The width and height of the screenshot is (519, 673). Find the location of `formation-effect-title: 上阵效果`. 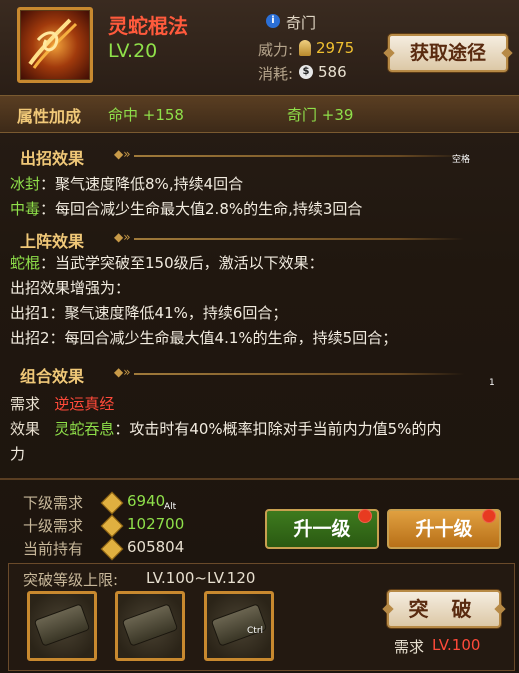

formation-effect-title: 上阵效果 is located at coordinates (52, 241).